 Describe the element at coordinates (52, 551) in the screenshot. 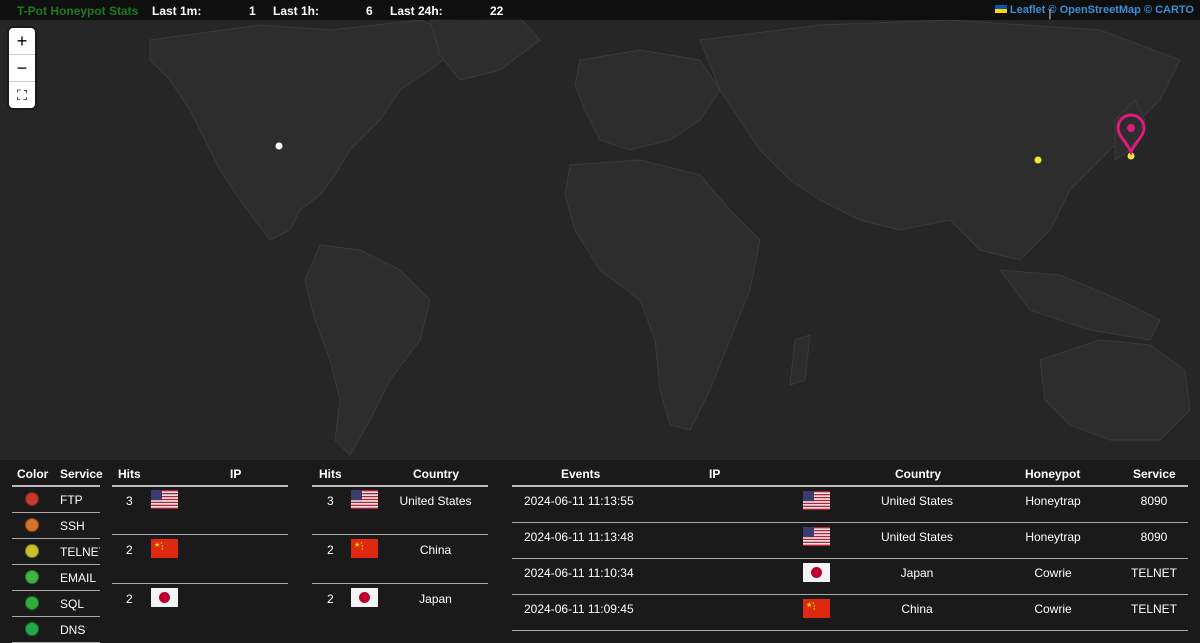

I see `legend-panel: Color Service FTP SSH TELNET EMAIL SQL DNS` at that location.